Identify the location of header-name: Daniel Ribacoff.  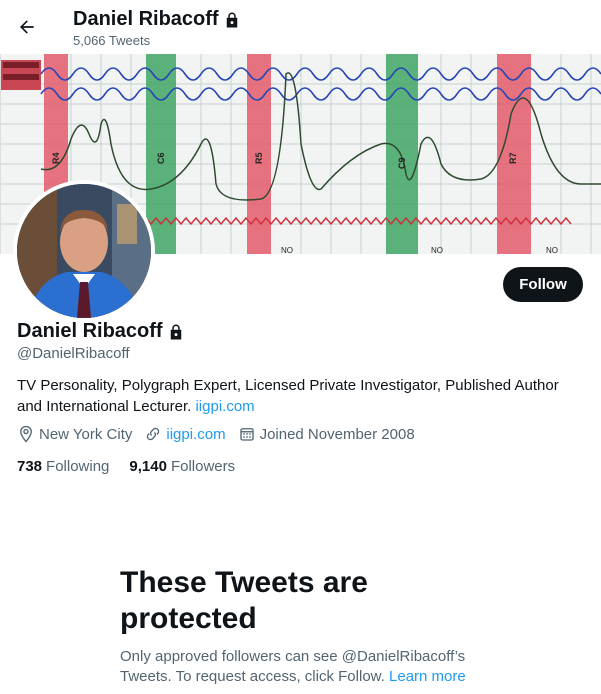
(157, 19).